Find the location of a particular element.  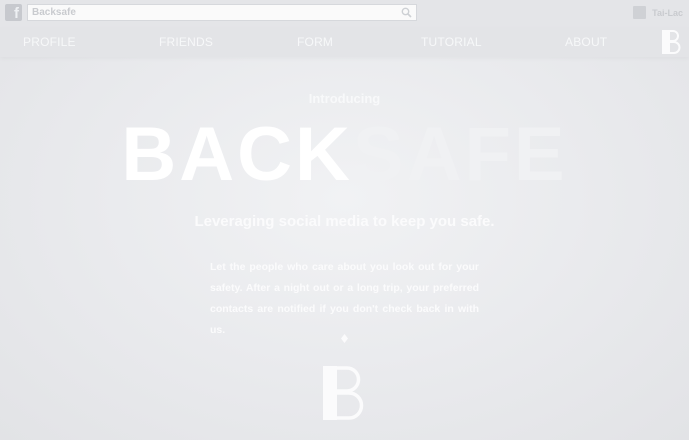

search-input is located at coordinates (212, 12).